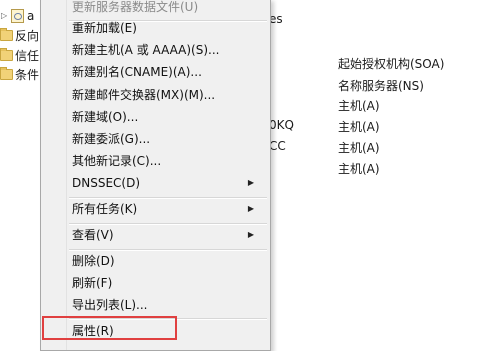 This screenshot has height=351, width=481. What do you see at coordinates (93, 235) in the screenshot?
I see `menu-item-label: 查看(V)` at bounding box center [93, 235].